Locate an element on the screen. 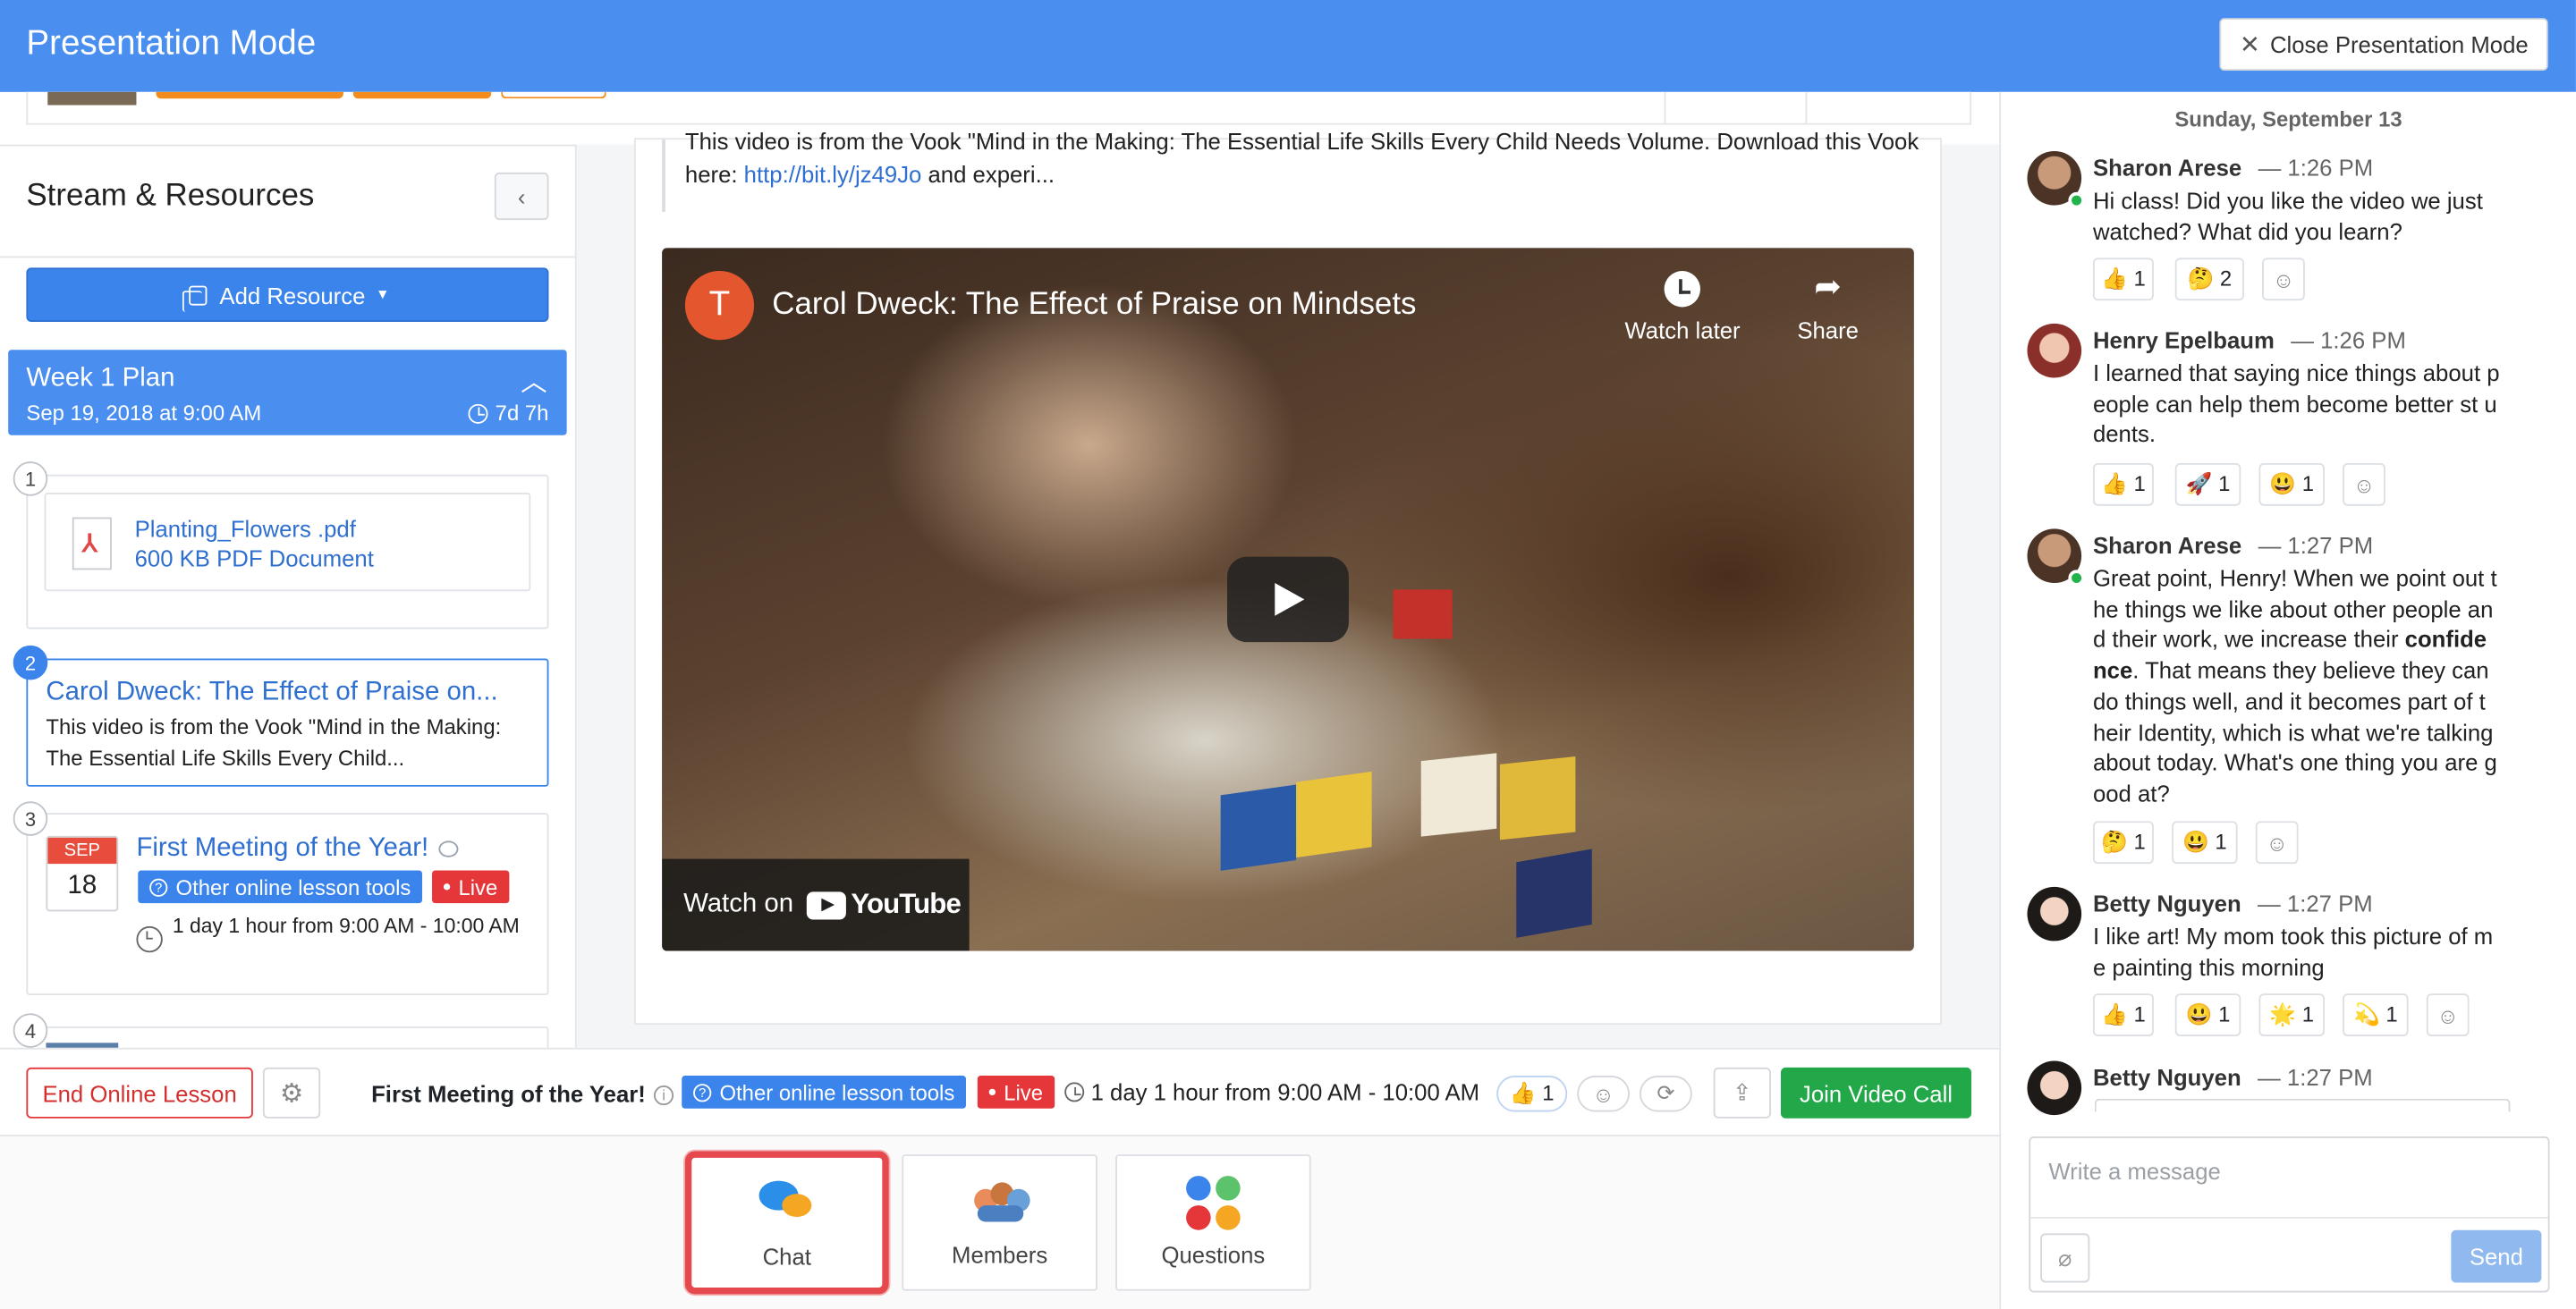 The height and width of the screenshot is (1309, 2576). gear-icon: ⚙ is located at coordinates (291, 1093).